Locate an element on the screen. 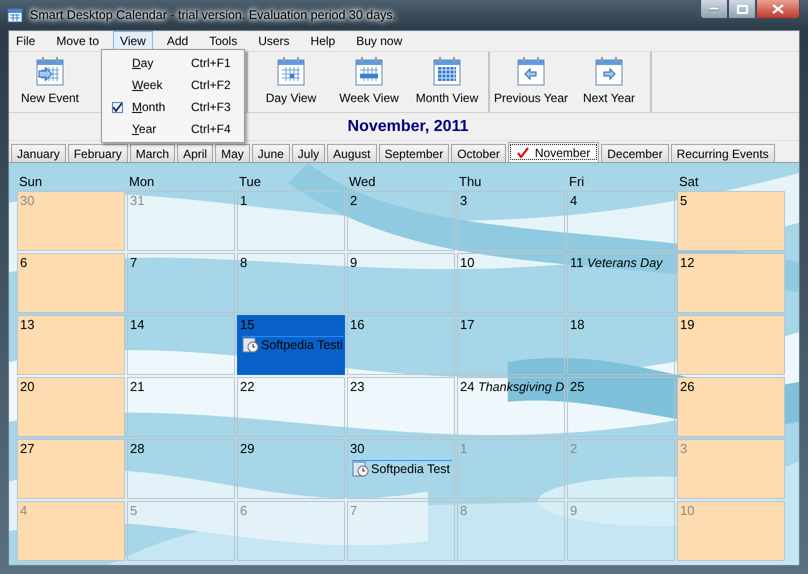 The width and height of the screenshot is (808, 574). day-cell: 21 is located at coordinates (181, 407).